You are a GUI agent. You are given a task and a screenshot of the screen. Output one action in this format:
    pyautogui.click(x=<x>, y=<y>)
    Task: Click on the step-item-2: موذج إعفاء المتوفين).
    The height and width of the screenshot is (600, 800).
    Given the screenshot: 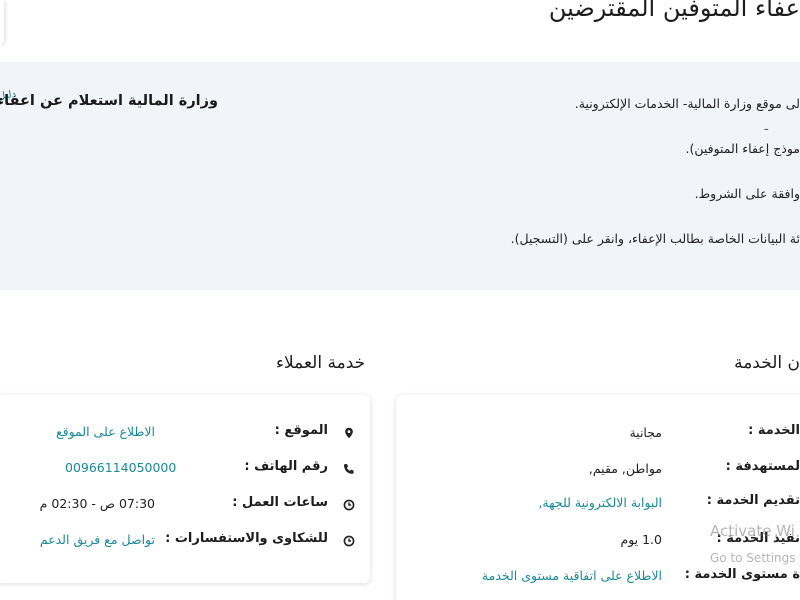 What is the action you would take?
    pyautogui.click(x=742, y=148)
    